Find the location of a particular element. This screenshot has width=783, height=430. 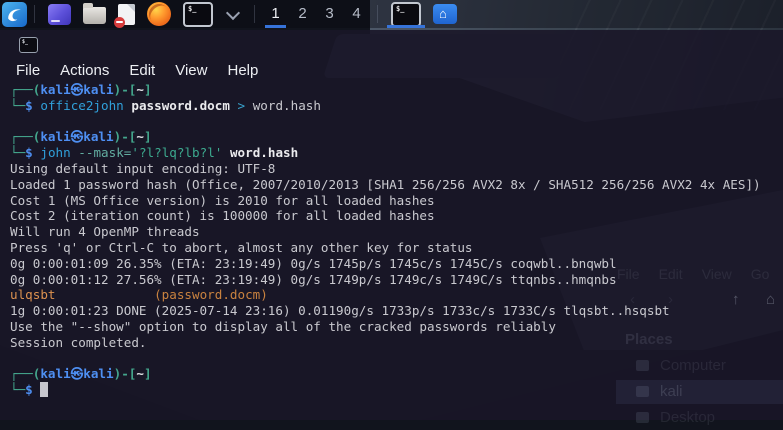

workspace-3: 3 is located at coordinates (329, 14).